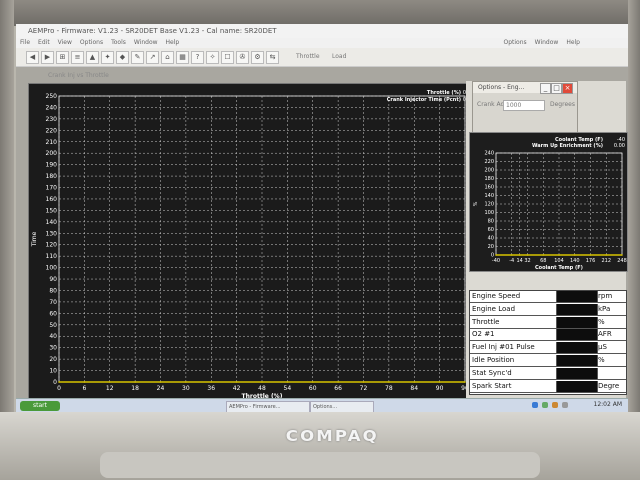 This screenshot has height=480, width=640. Describe the element at coordinates (491, 247) in the screenshot. I see `y-tick-label: 20` at that location.